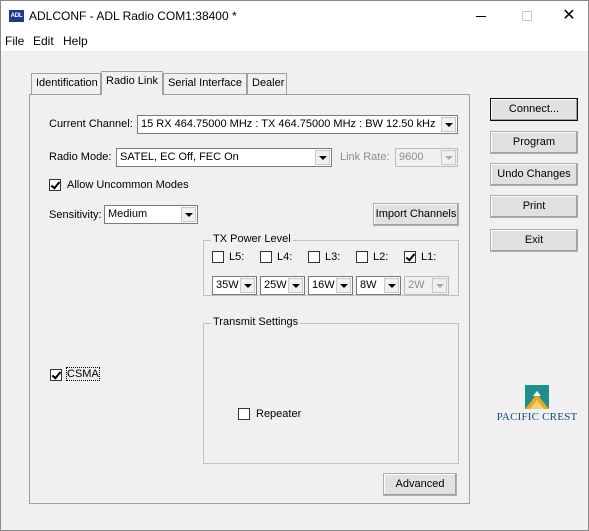 This screenshot has width=589, height=531. I want to click on tab-identification: Identification, so click(66, 83).